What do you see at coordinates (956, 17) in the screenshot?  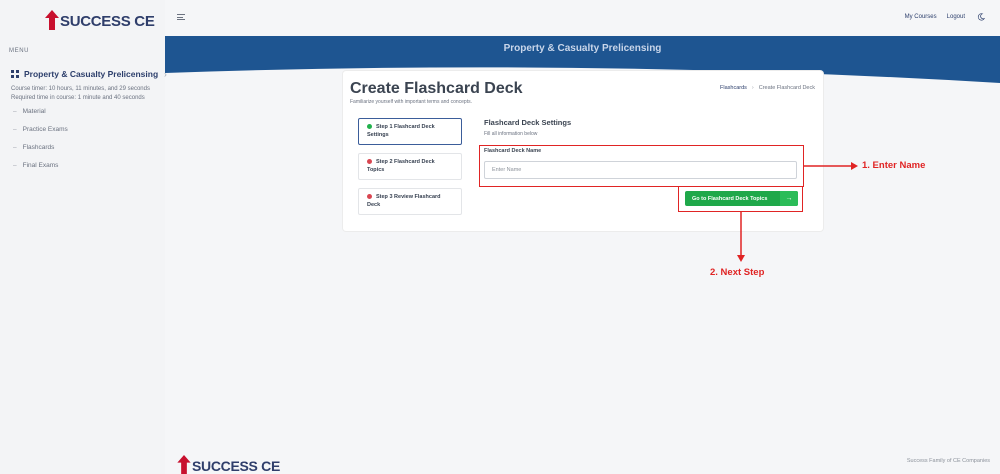 I see `logout-link: Logout` at bounding box center [956, 17].